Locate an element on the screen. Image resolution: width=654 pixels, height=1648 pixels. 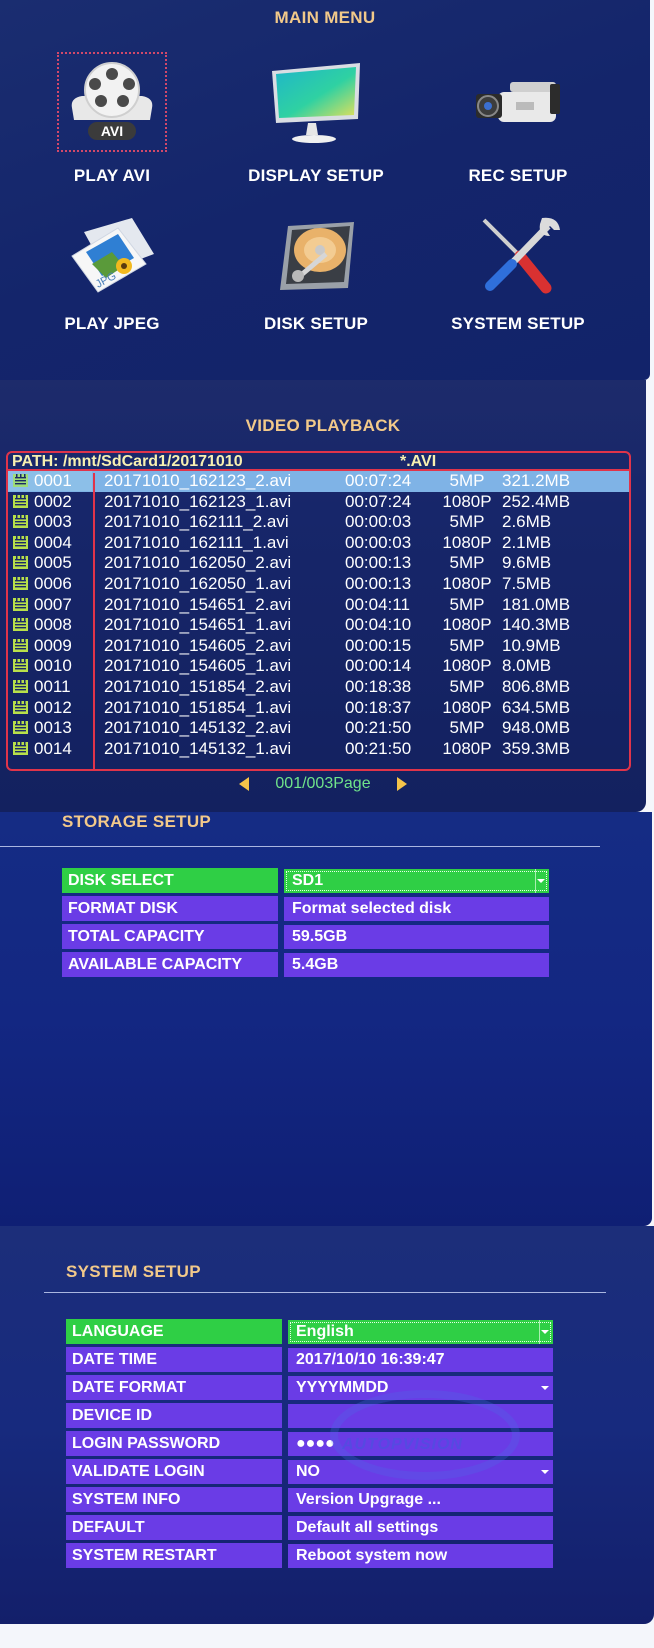
setting-dropdown: YYYYMMDD is located at coordinates (420, 1388).